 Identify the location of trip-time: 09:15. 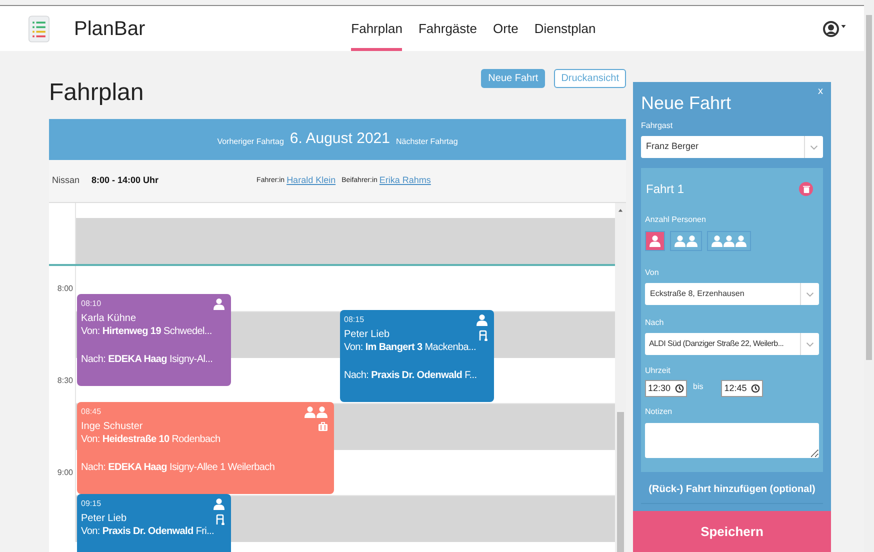
(91, 504).